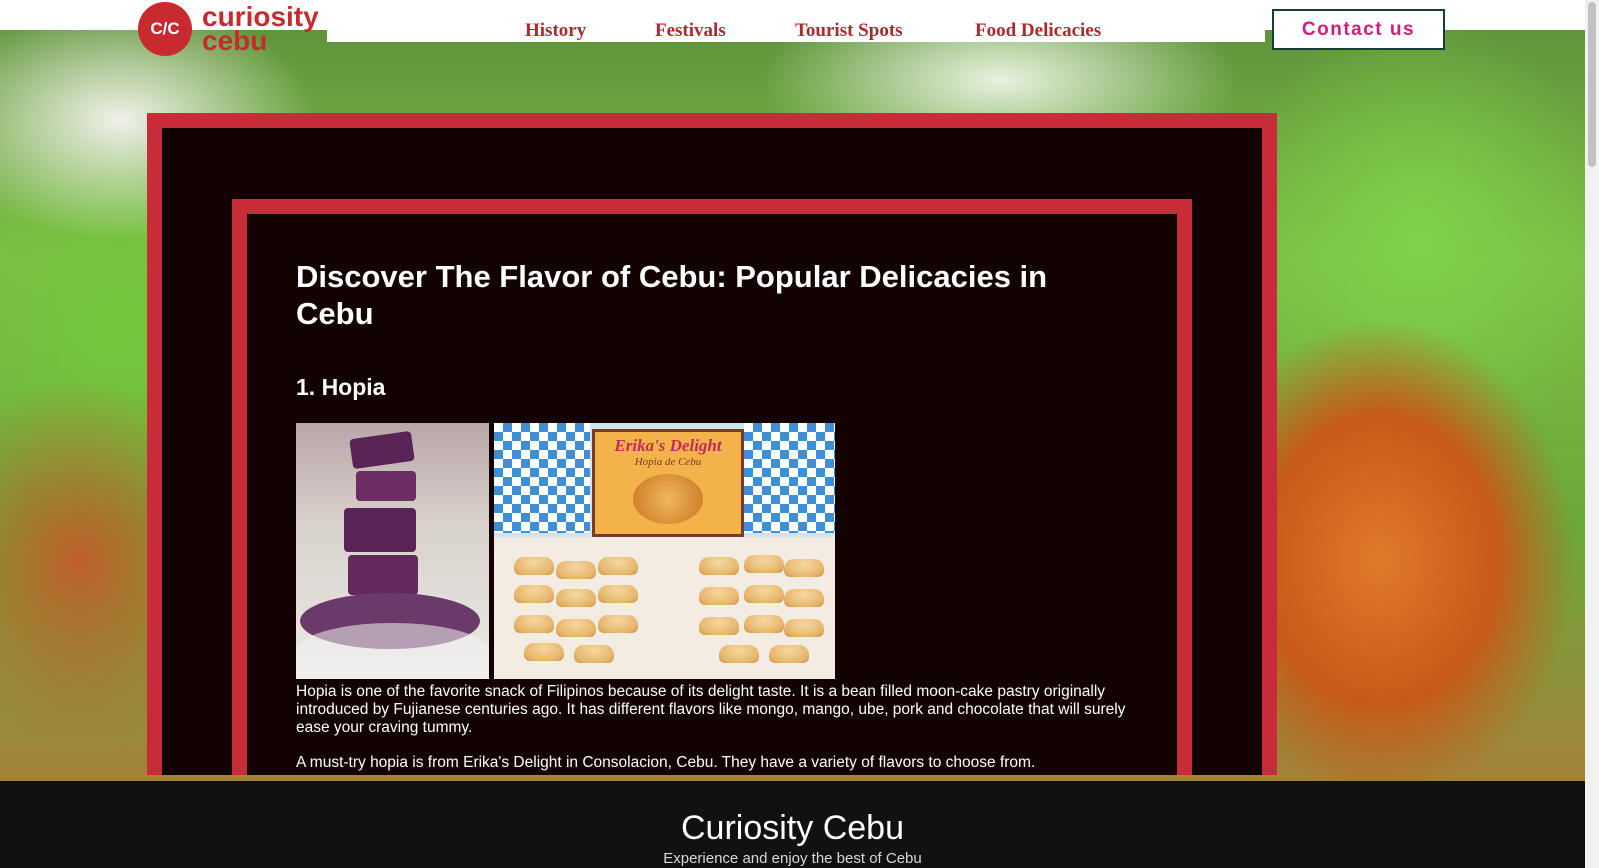 The image size is (1599, 868). Describe the element at coordinates (792, 828) in the screenshot. I see `footer-title: Curiosity Cebu` at that location.